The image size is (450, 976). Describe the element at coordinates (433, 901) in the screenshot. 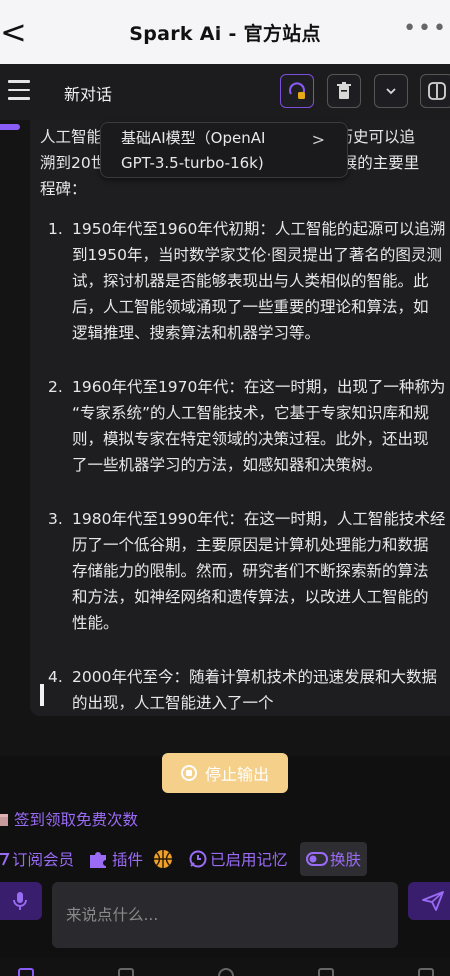

I see `send-icon` at that location.